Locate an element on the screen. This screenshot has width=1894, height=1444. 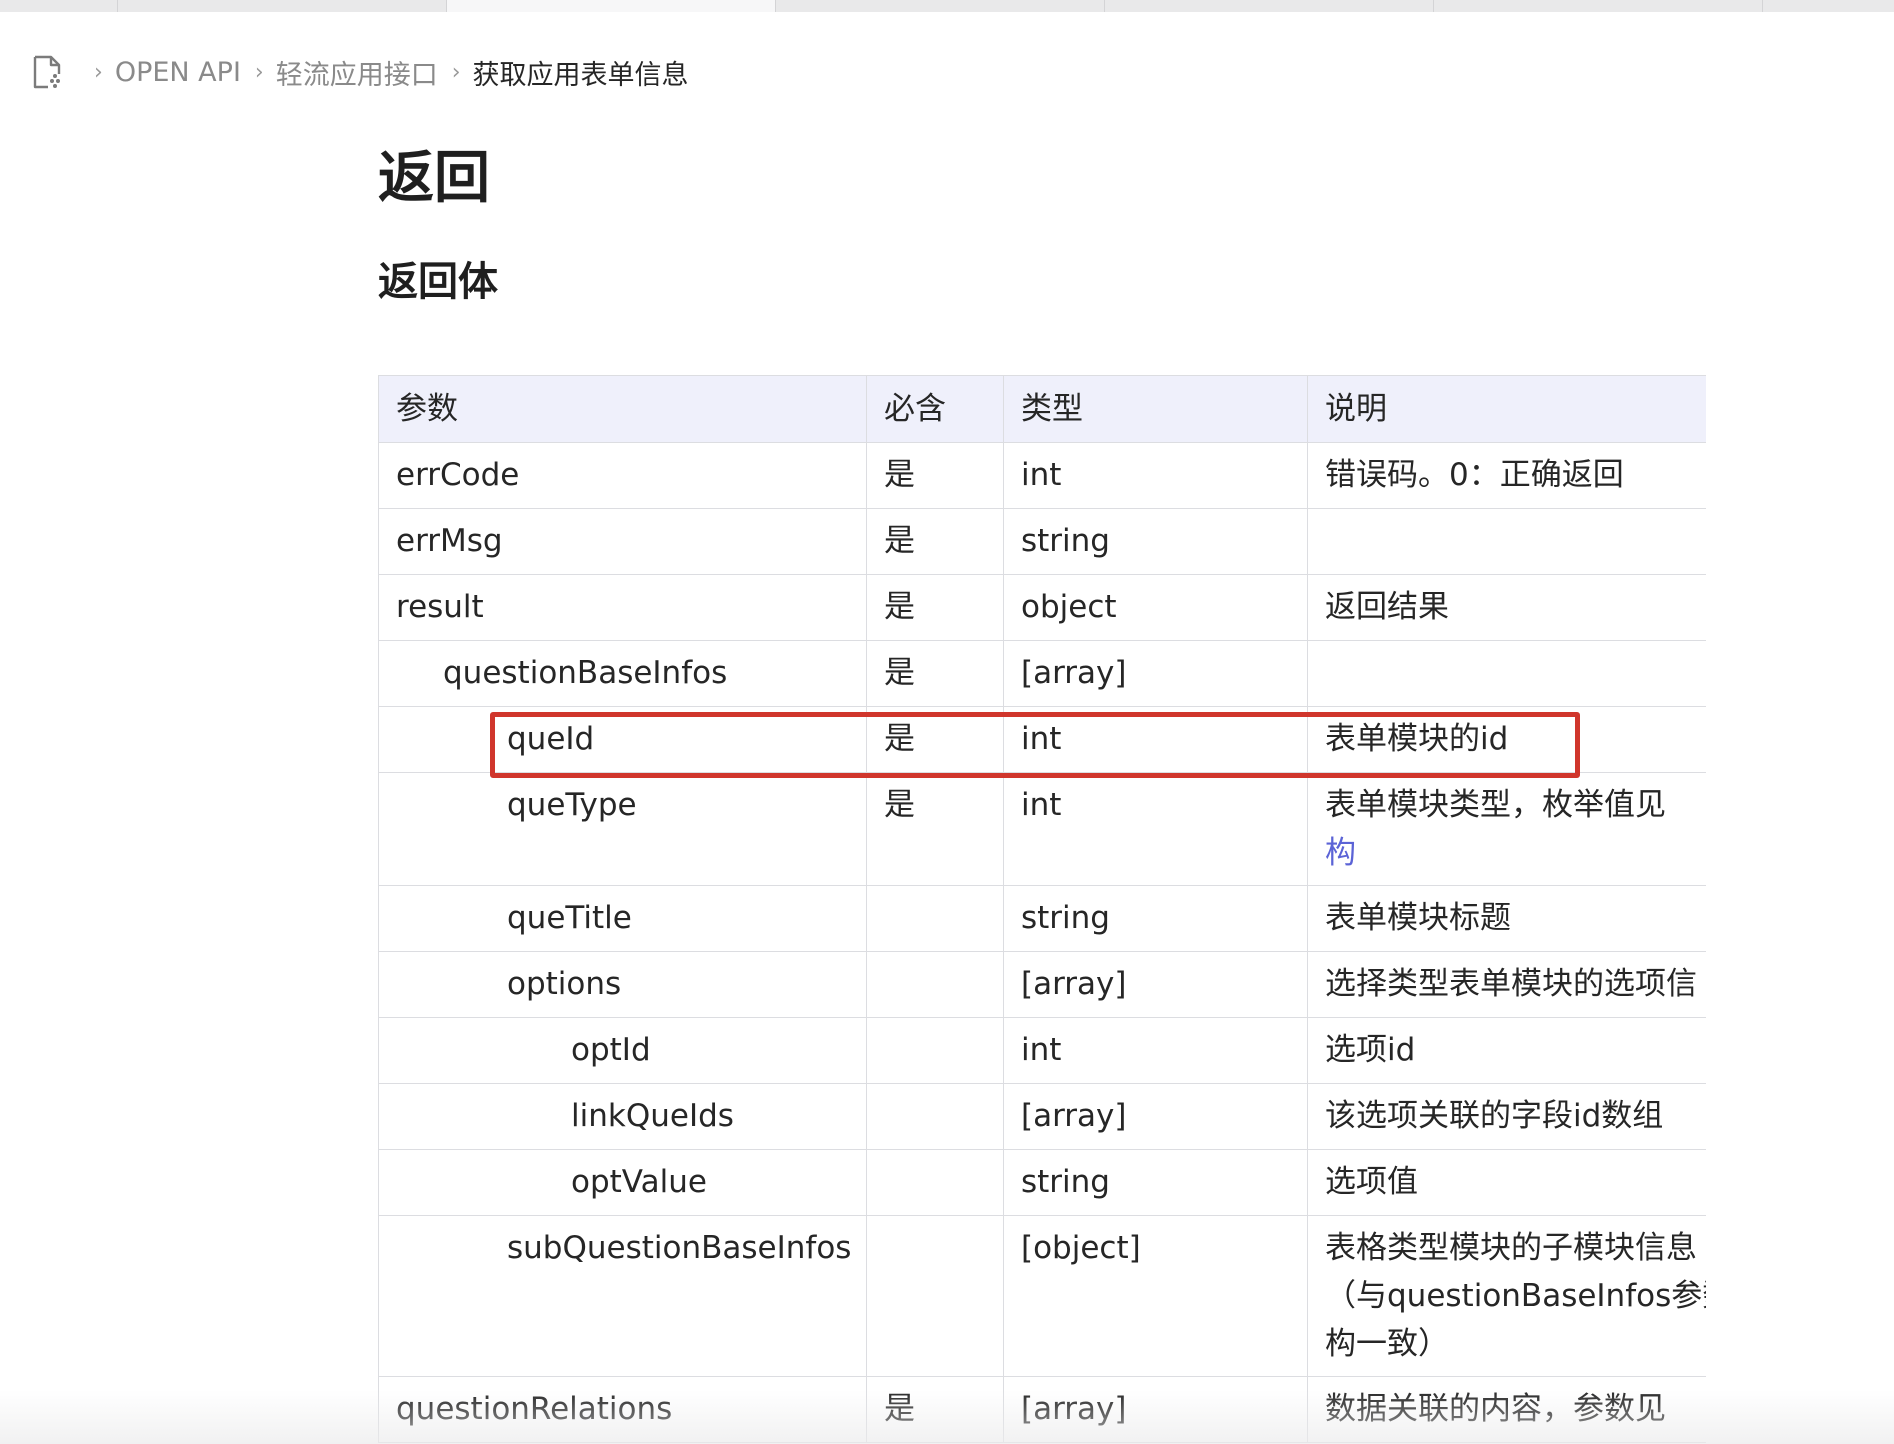
param-cell: optId is located at coordinates (622, 1050).